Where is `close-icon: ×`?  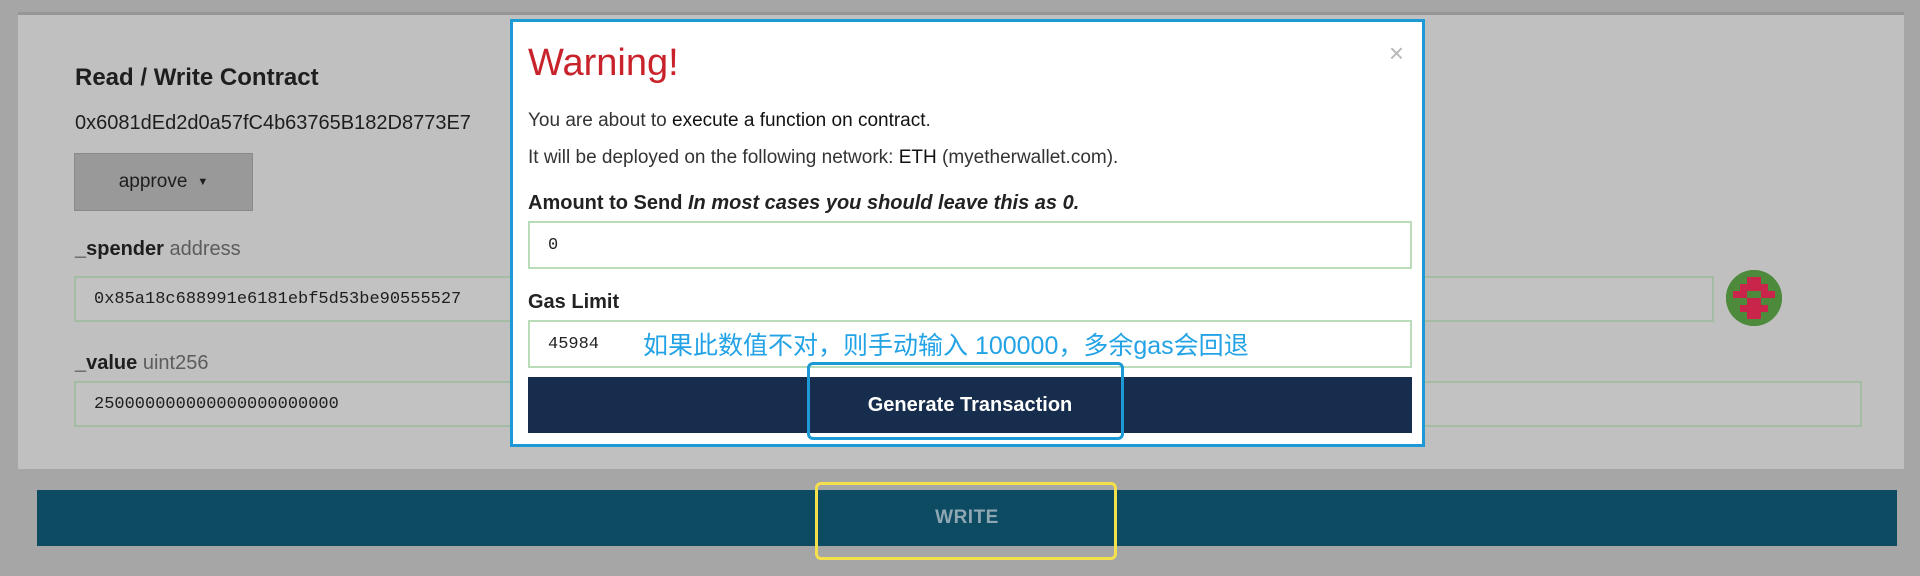
close-icon: × is located at coordinates (1396, 53).